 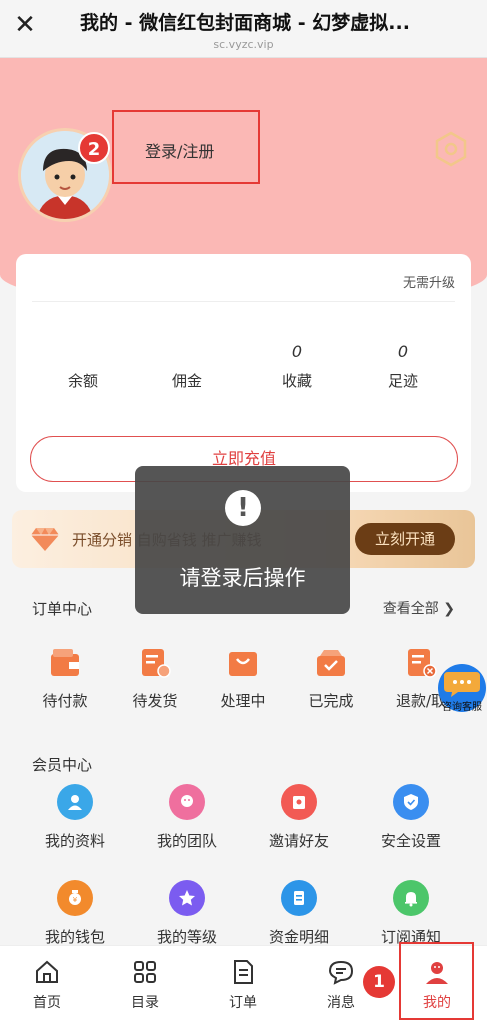 What do you see at coordinates (74, 937) in the screenshot?
I see `member-label: 我的钱包` at bounding box center [74, 937].